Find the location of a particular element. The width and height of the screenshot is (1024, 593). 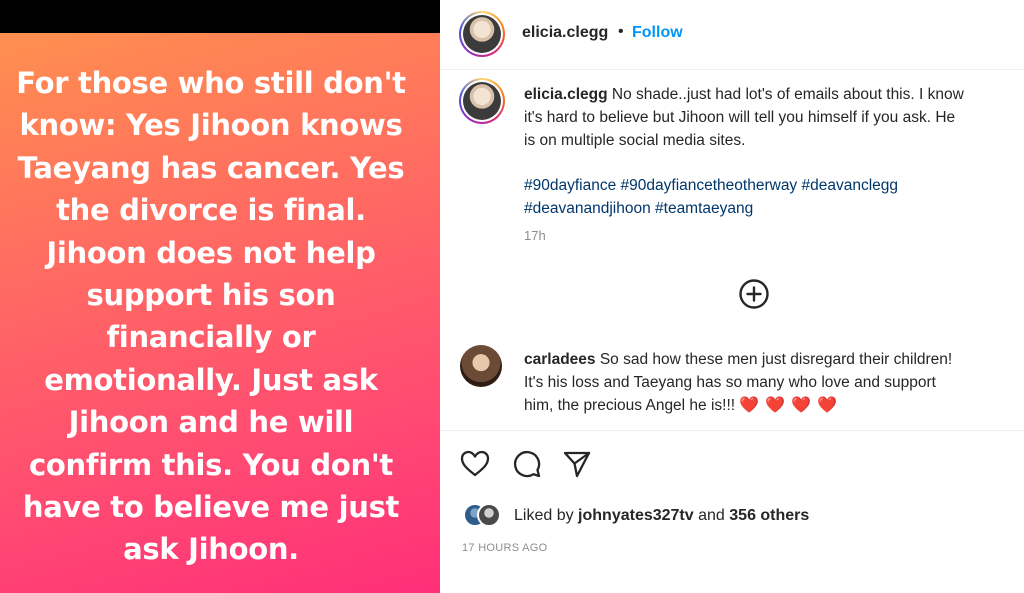

caption-avatar-image is located at coordinates (482, 101).